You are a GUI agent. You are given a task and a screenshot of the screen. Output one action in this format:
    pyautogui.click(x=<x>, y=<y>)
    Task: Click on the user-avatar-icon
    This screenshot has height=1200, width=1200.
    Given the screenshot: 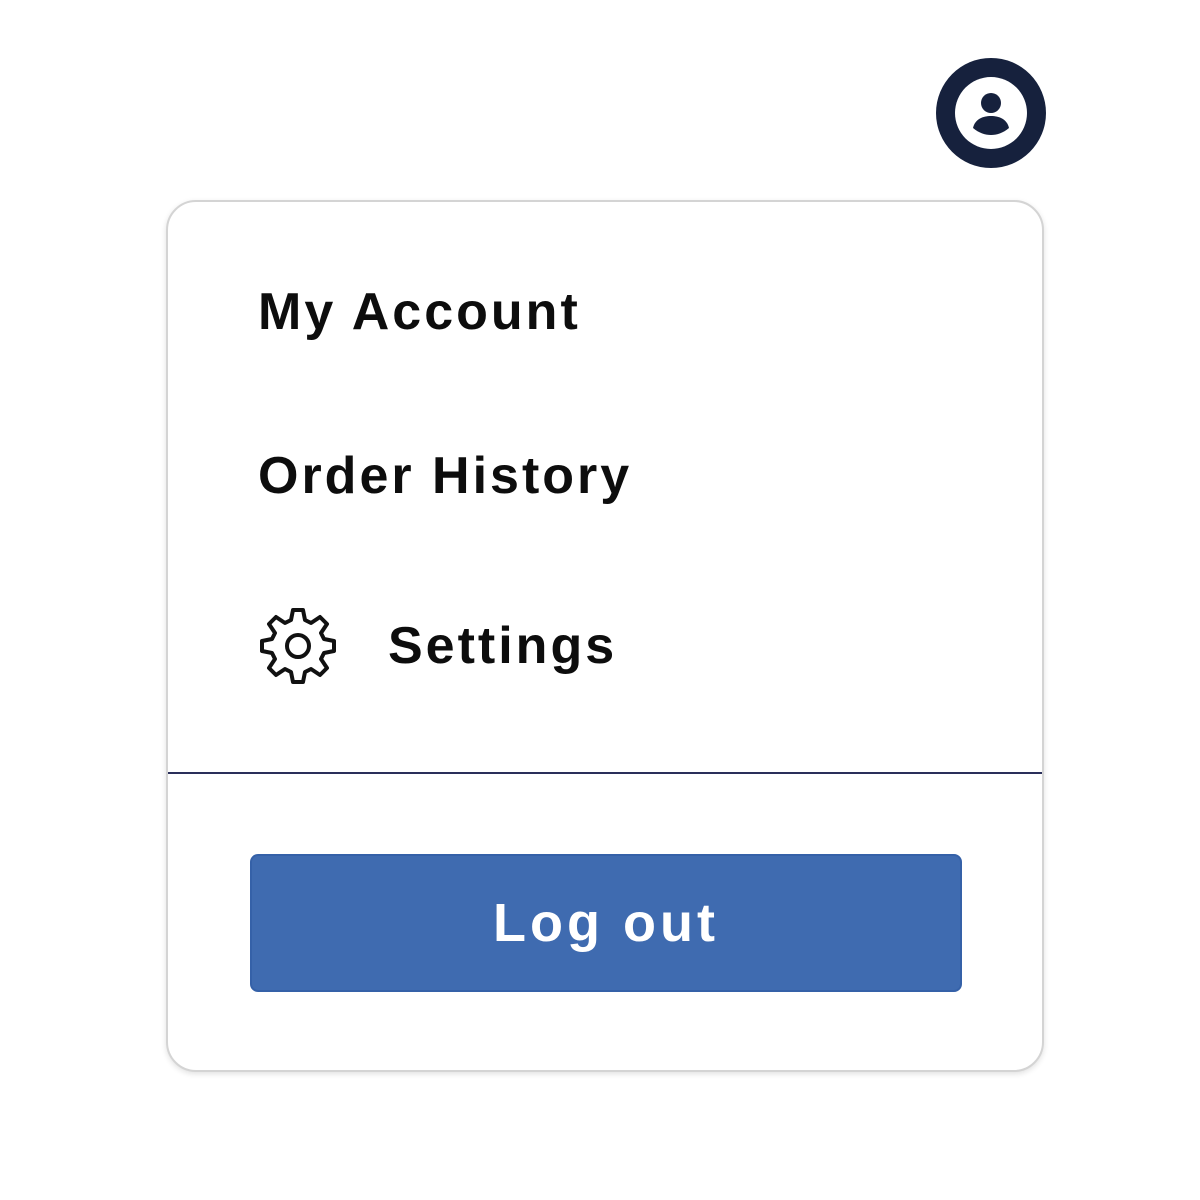 What is the action you would take?
    pyautogui.click(x=991, y=113)
    